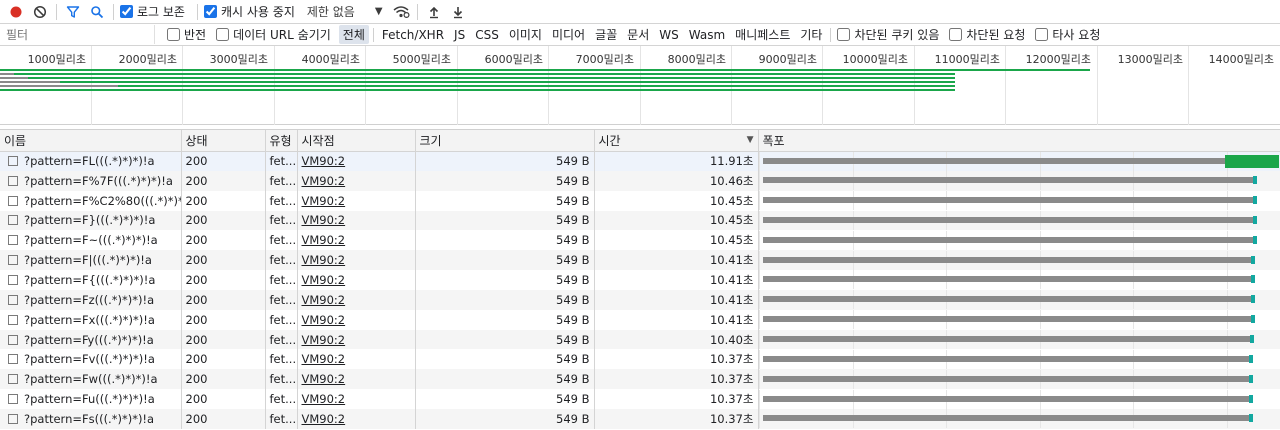 The image size is (1280, 430). I want to click on type-filter-manifest: 매니페스트, so click(762, 34).